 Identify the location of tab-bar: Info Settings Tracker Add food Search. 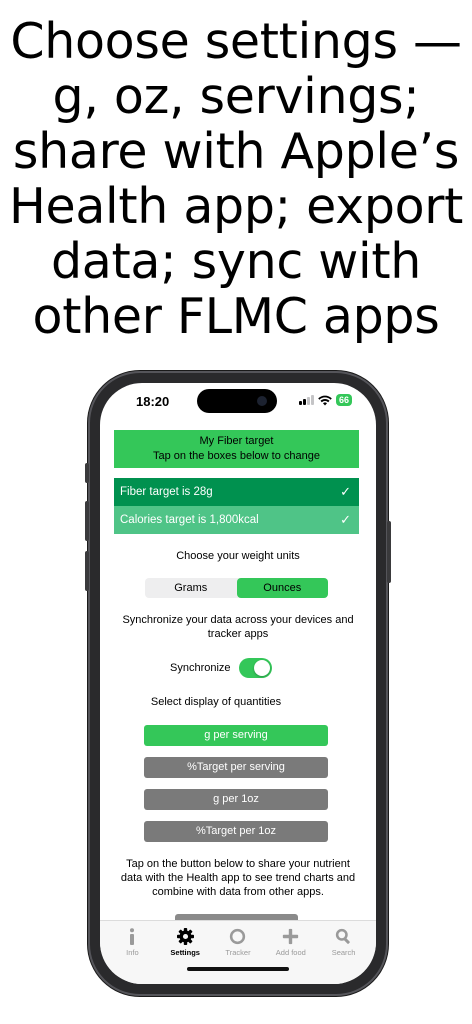
(238, 952).